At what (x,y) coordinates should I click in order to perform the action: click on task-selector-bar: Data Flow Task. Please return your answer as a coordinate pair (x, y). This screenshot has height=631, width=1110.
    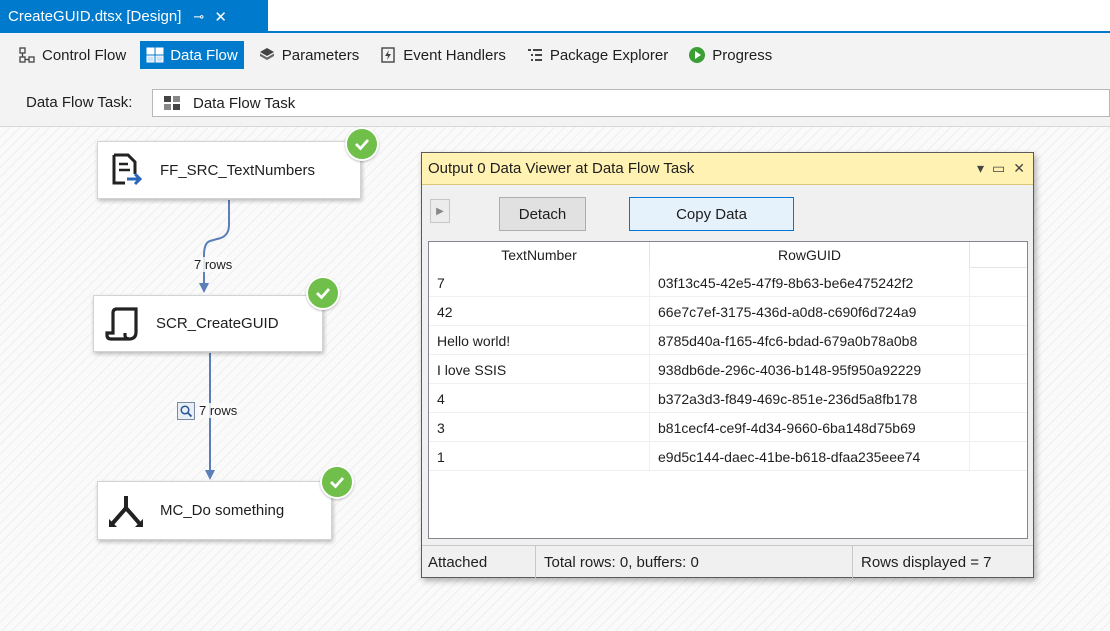
    Looking at the image, I should click on (555, 102).